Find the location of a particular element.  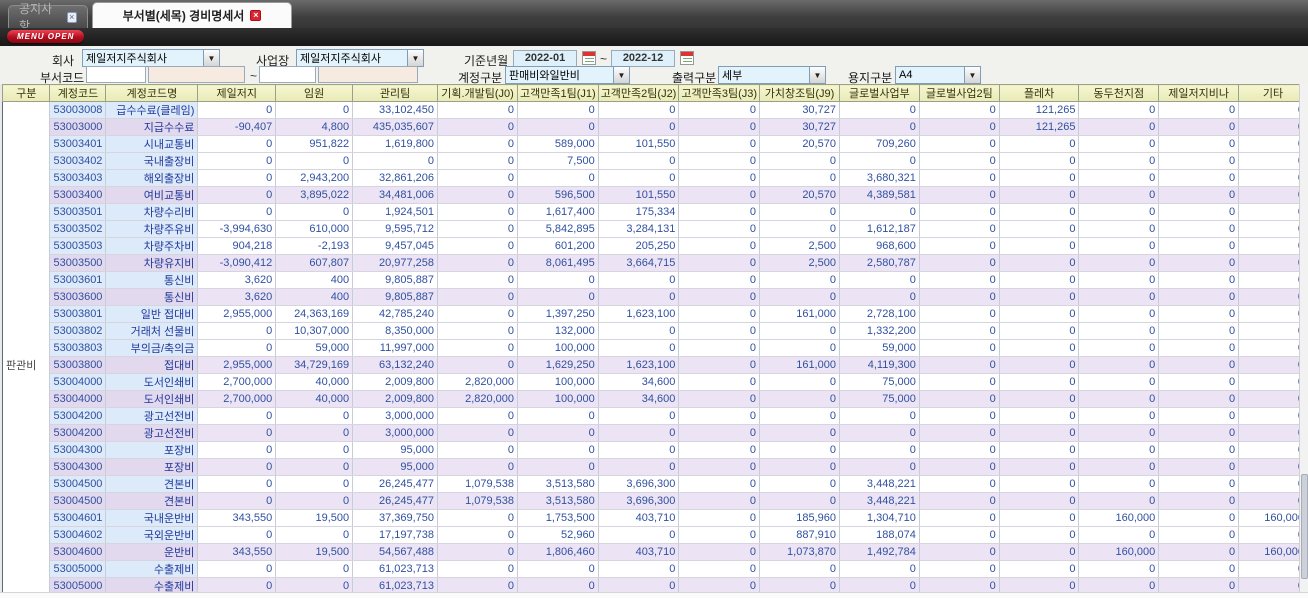

amount-cell: 7,500 is located at coordinates (558, 161).